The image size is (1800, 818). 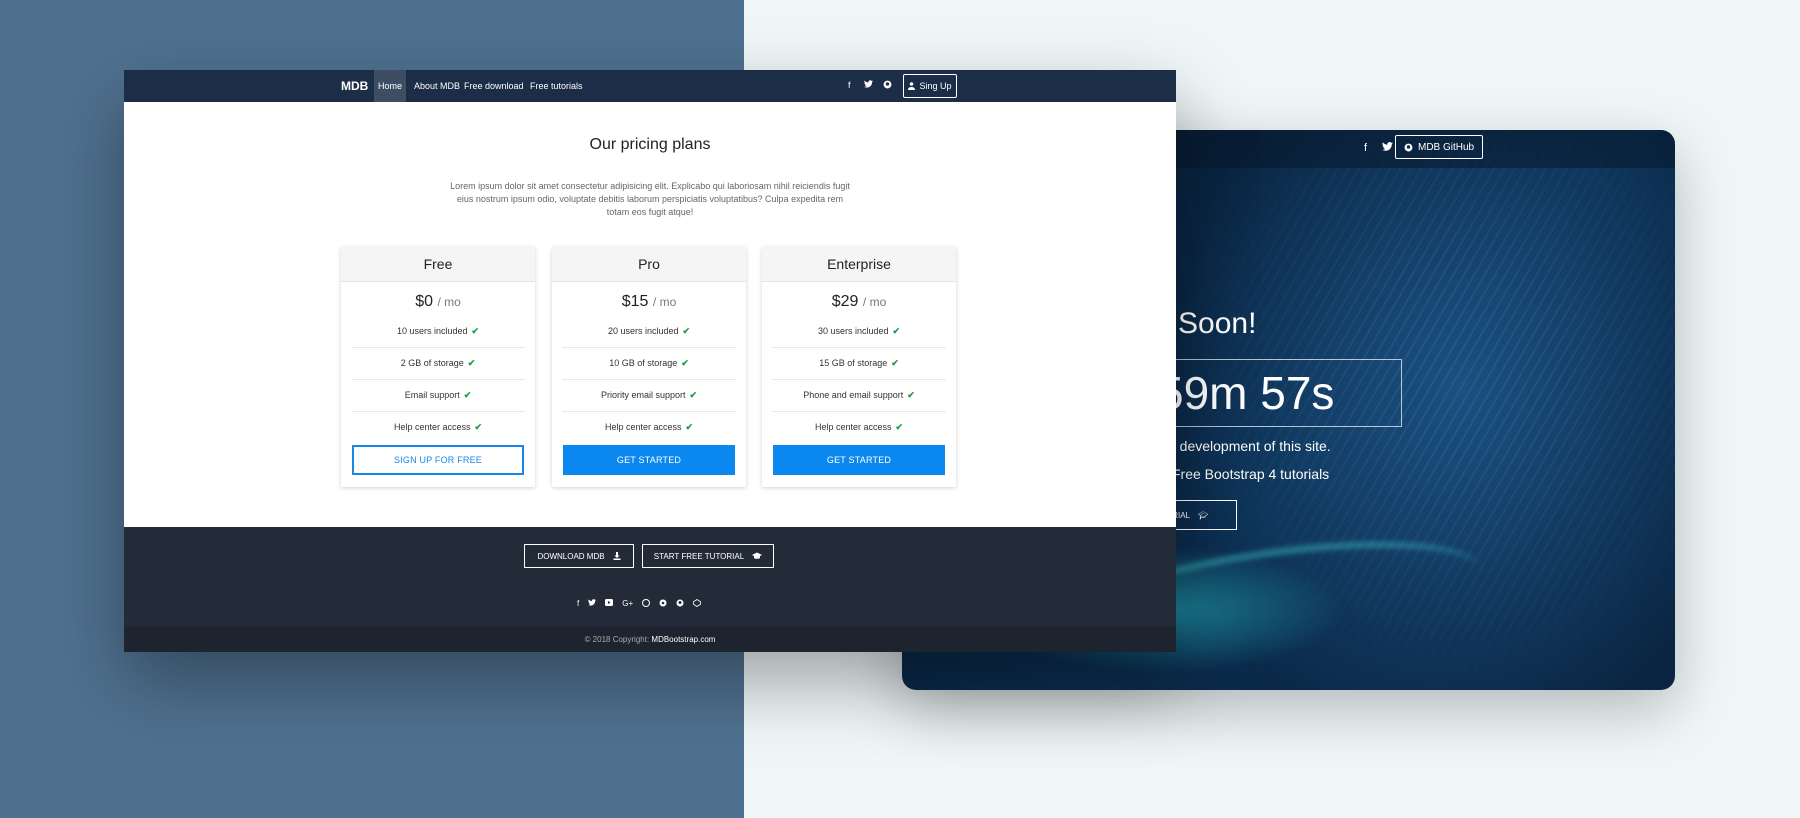 I want to click on start-free-tutorial-button: START FREE TUTORIAL, so click(x=708, y=556).